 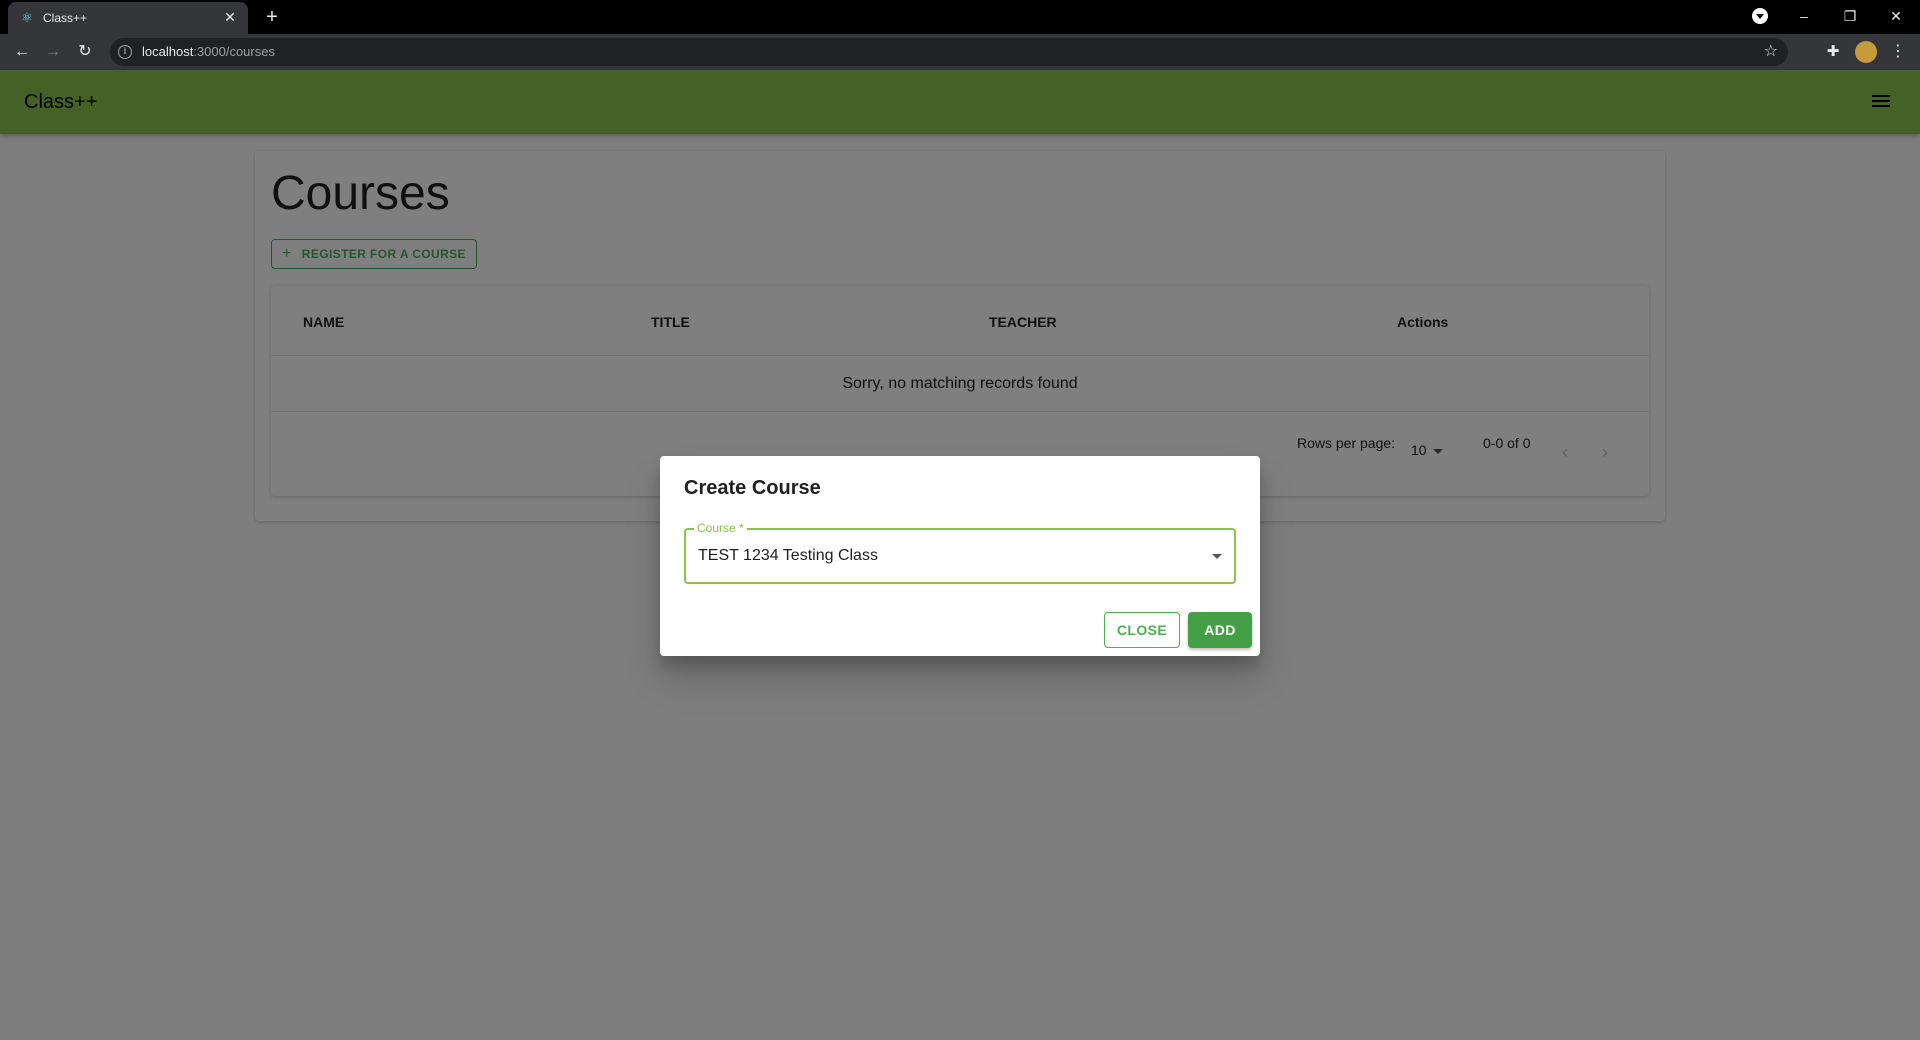 What do you see at coordinates (1898, 52) in the screenshot?
I see `browser-menu-icon: ⋮` at bounding box center [1898, 52].